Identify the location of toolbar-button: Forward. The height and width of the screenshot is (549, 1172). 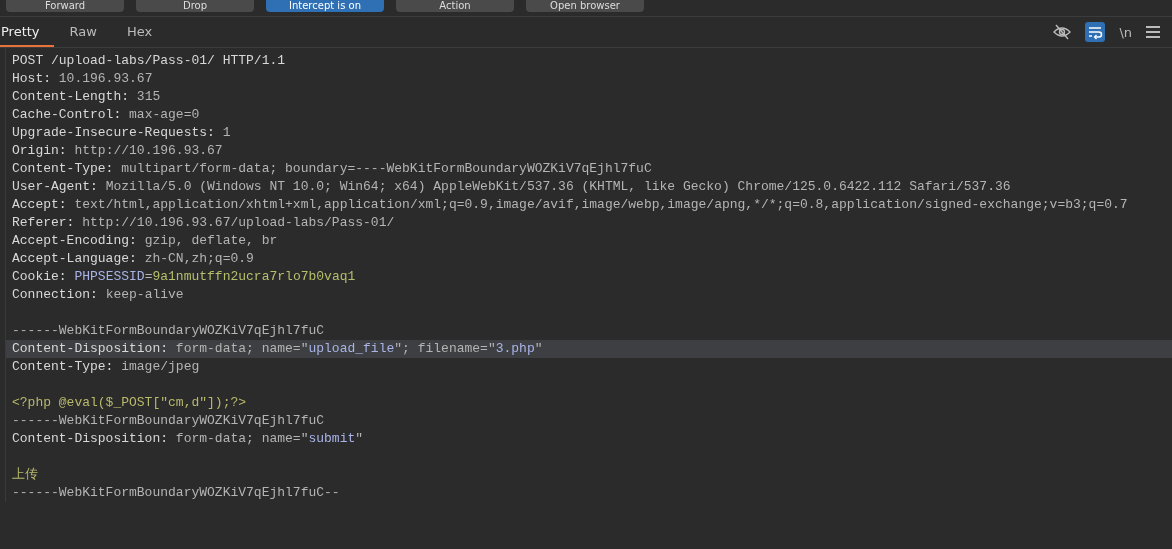
(65, 6).